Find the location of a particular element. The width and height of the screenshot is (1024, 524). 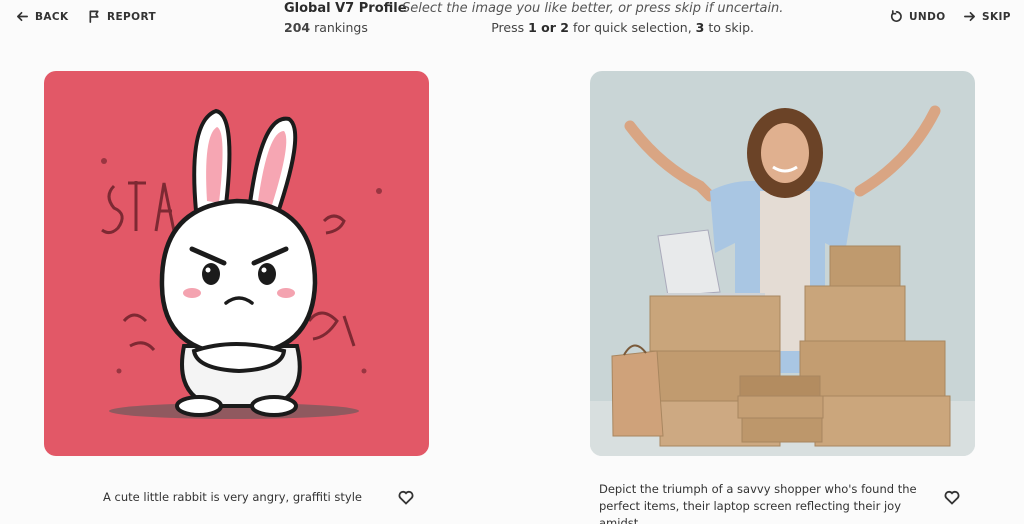

report-button: REPORT is located at coordinates (122, 16).